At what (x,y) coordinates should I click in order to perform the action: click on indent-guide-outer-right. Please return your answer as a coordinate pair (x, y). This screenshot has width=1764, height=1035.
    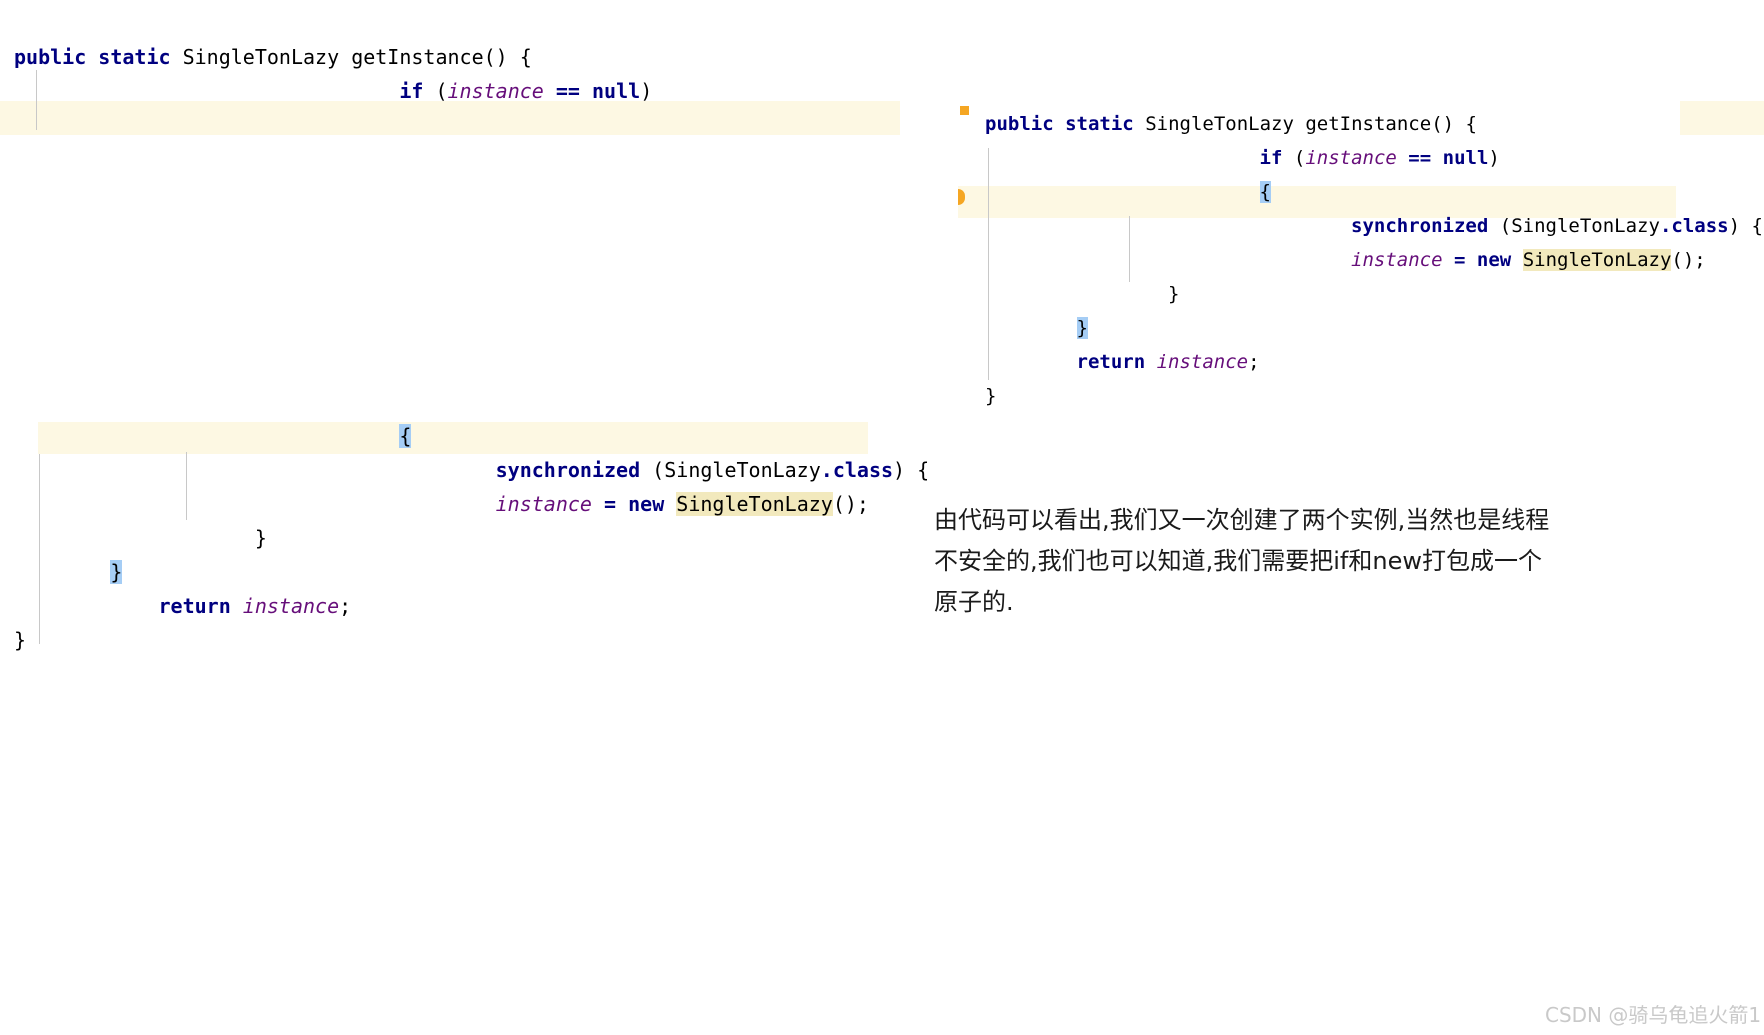
    Looking at the image, I should click on (988, 264).